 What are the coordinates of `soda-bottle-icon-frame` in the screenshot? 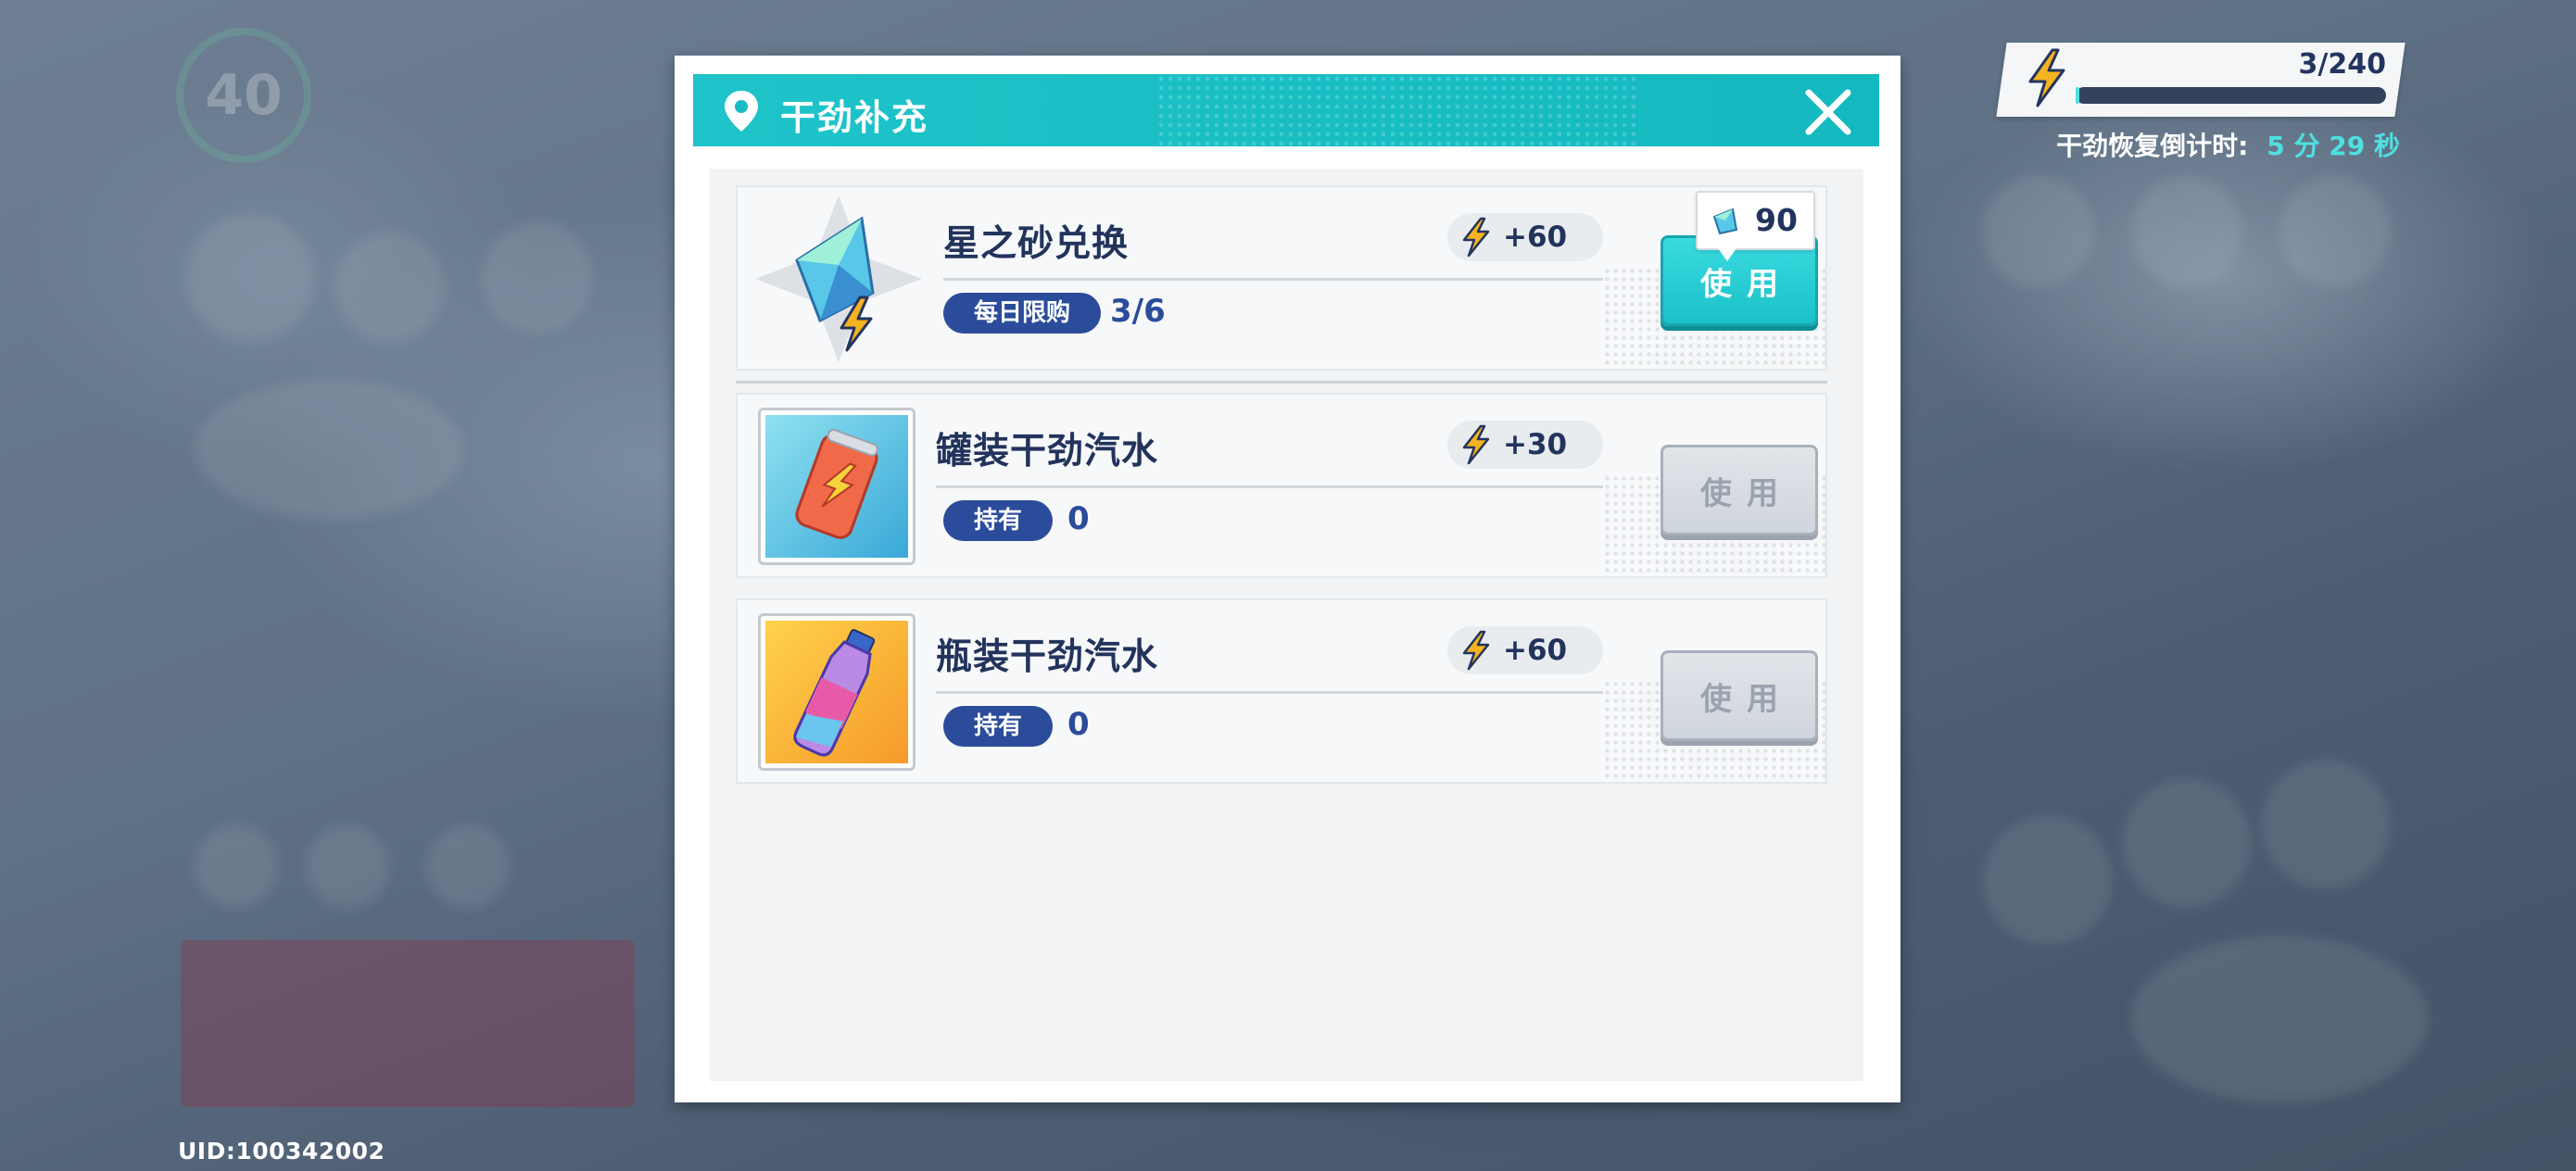 It's located at (836, 692).